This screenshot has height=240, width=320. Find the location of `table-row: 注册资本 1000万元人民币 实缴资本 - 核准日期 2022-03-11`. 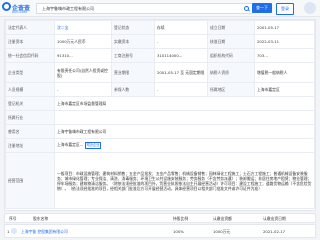

table-row: 注册资本 1000万元人民币 实缴资本 - 核准日期 2022-03-11 is located at coordinates (160, 41).